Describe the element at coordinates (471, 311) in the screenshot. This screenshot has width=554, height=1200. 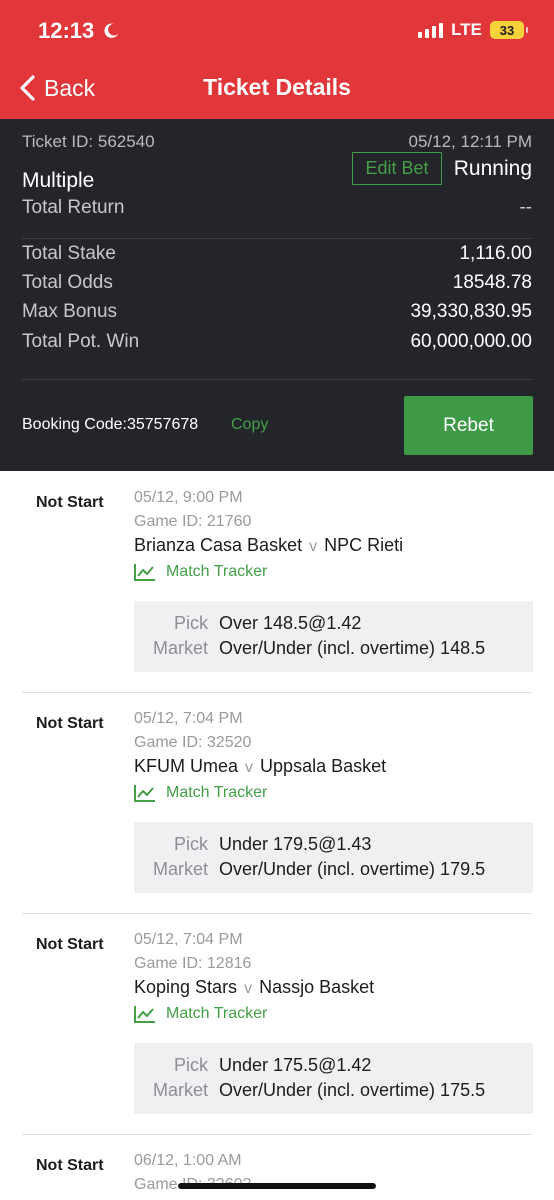
I see `summary-row-value: 39,330,830.95` at that location.